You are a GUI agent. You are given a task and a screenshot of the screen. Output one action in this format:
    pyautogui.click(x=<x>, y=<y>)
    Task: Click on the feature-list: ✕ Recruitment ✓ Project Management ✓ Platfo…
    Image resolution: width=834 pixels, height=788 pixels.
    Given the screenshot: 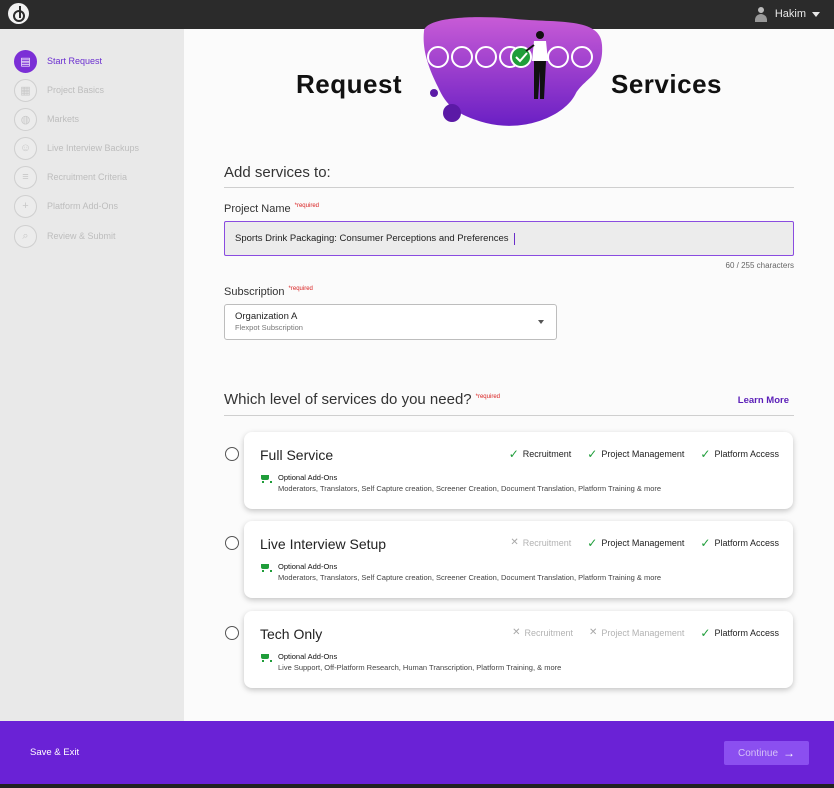 What is the action you would take?
    pyautogui.click(x=644, y=543)
    